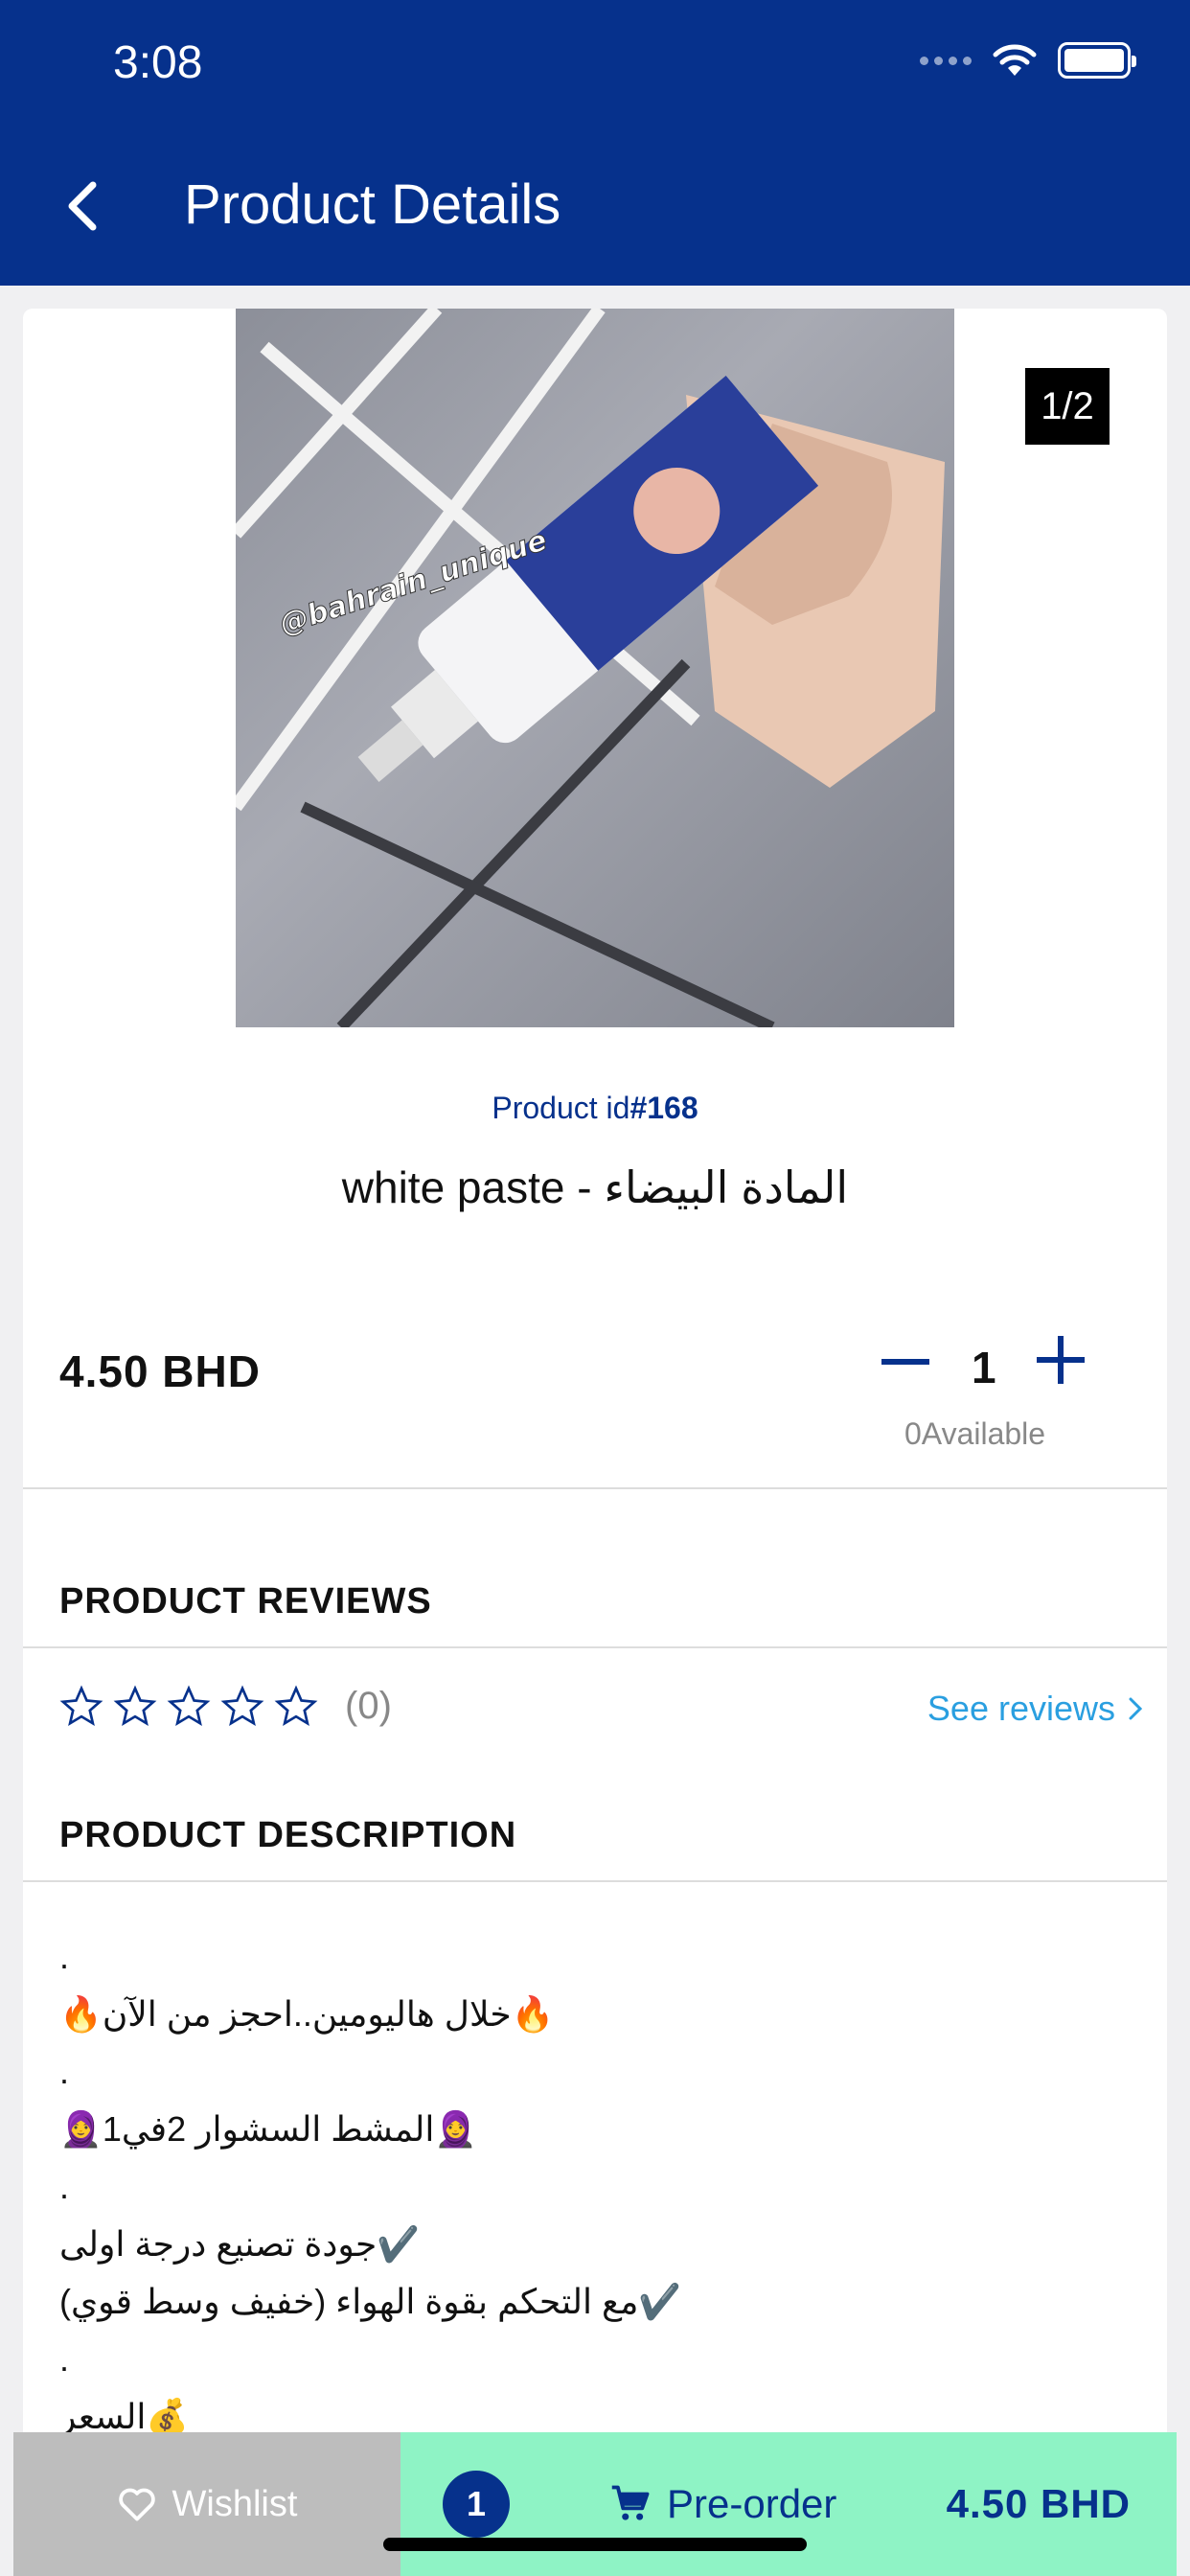 The image size is (1190, 2576). What do you see at coordinates (595, 2544) in the screenshot?
I see `home-indicator` at bounding box center [595, 2544].